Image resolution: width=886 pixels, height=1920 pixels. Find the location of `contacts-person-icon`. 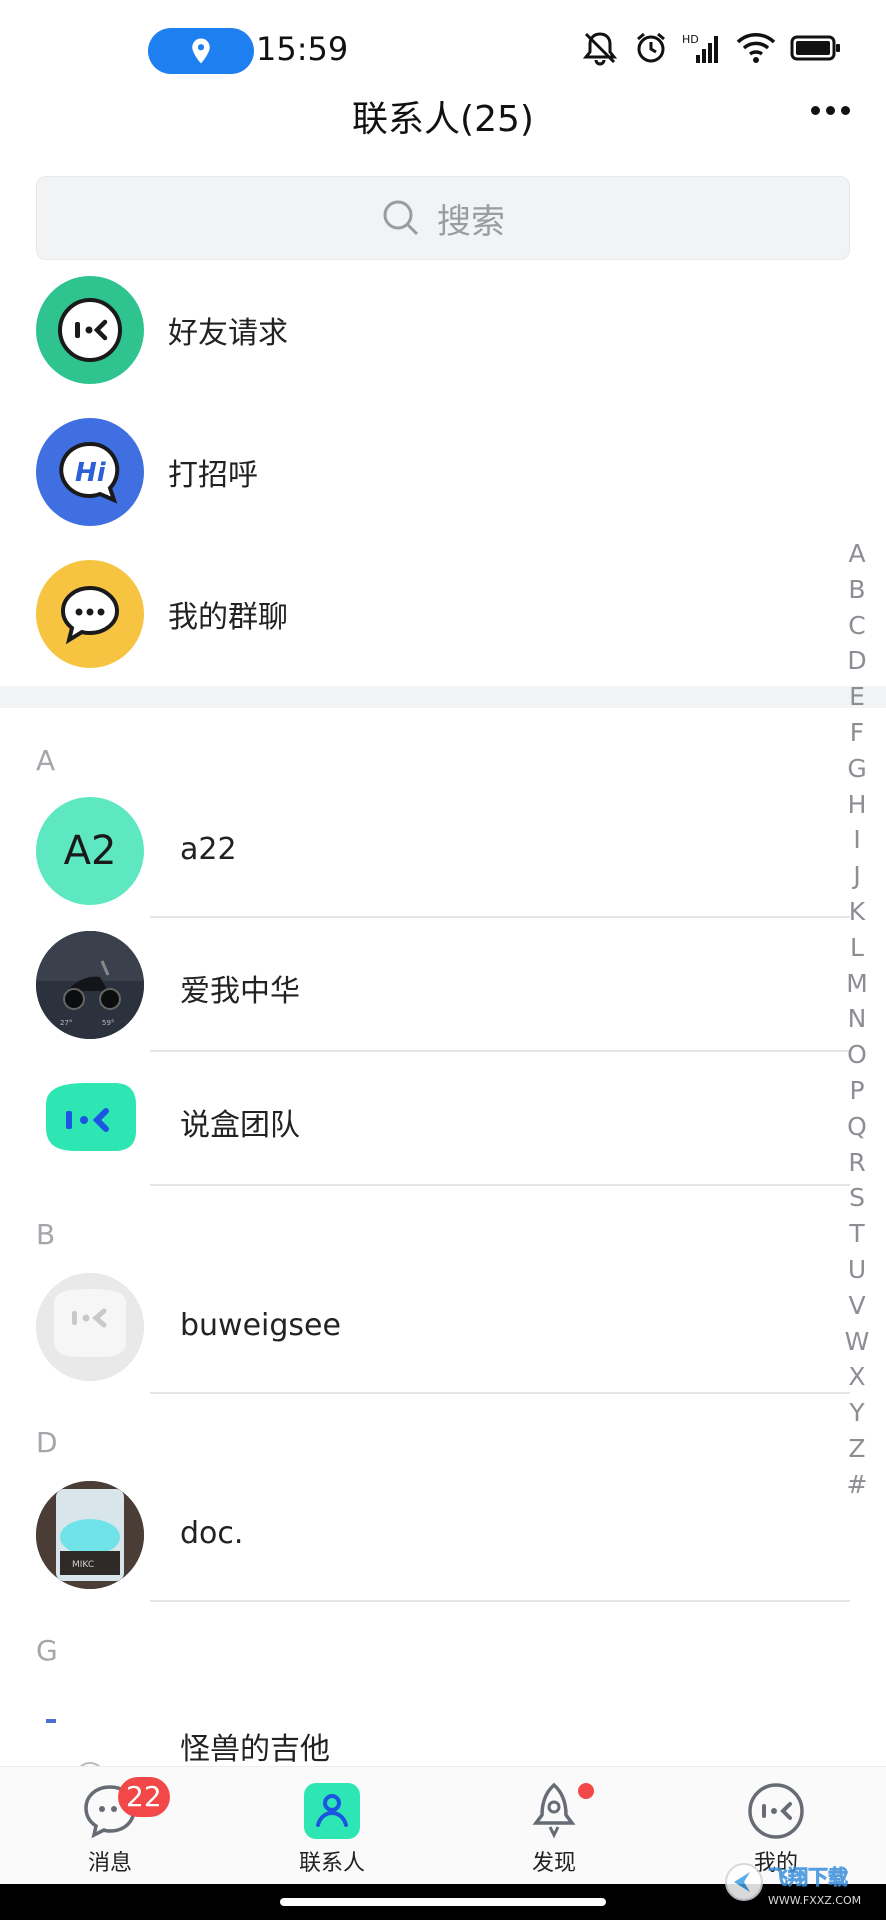

contacts-person-icon is located at coordinates (332, 1811).